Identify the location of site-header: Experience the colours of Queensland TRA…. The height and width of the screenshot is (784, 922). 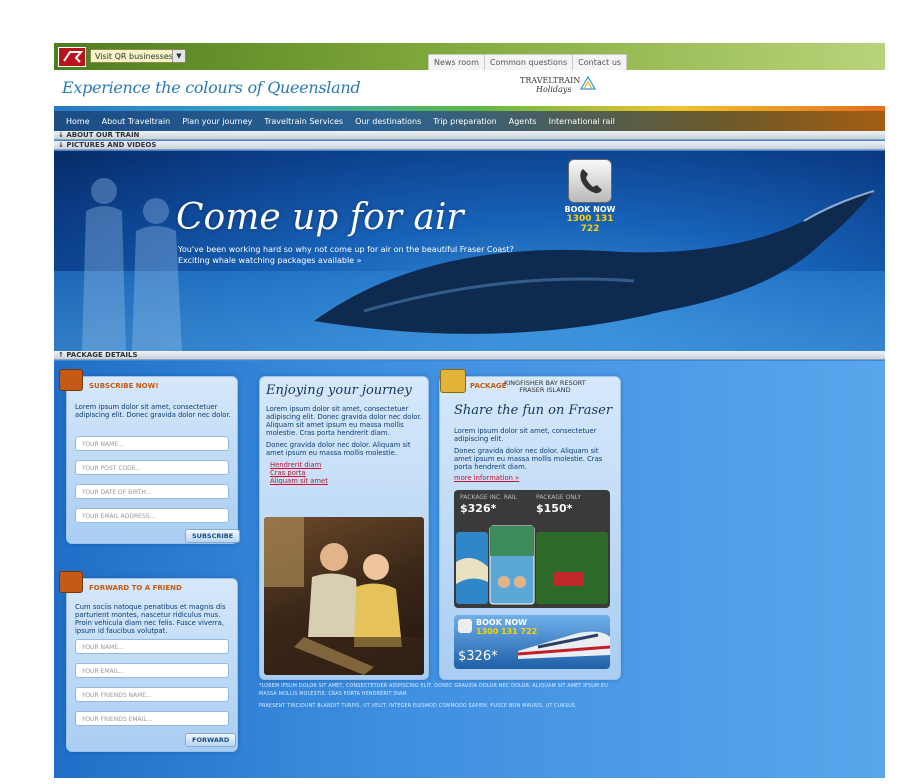
(469, 88).